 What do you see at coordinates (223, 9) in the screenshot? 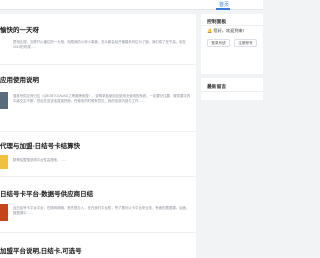
I see `nav-active-indicator` at bounding box center [223, 9].